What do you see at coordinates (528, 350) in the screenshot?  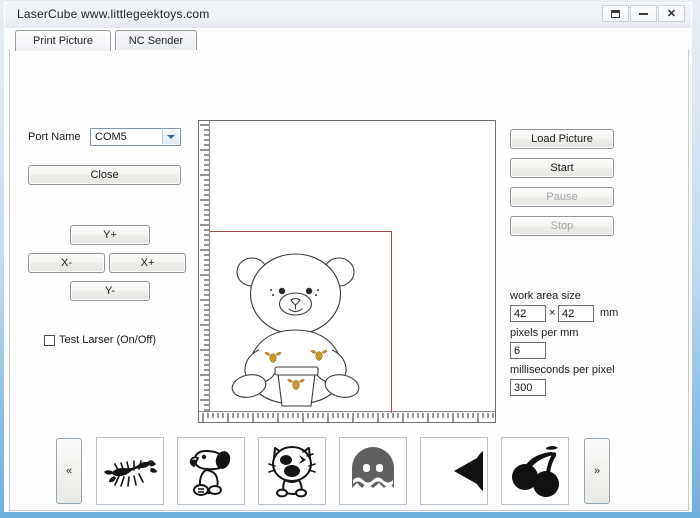 I see `pixels-per-mm-input: 6` at bounding box center [528, 350].